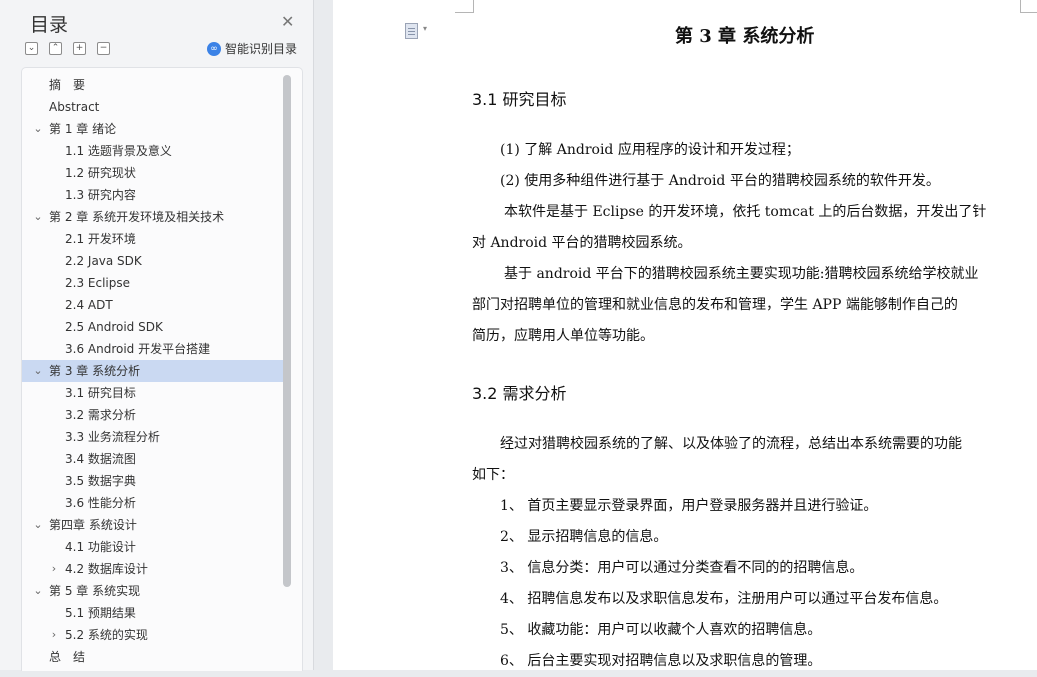  I want to click on toc-item-label: 4.2 数据库设计, so click(106, 569).